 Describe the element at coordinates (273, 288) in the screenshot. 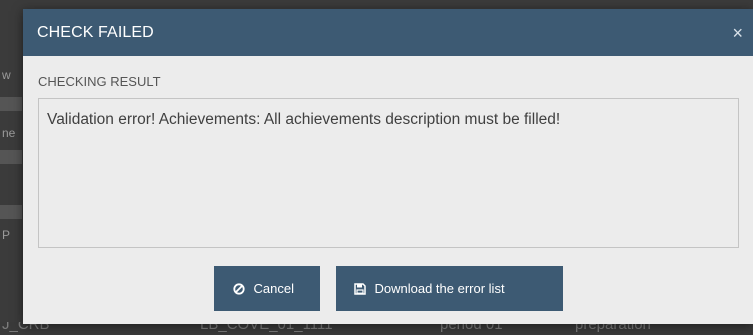

I see `cancel-label: Cancel` at that location.